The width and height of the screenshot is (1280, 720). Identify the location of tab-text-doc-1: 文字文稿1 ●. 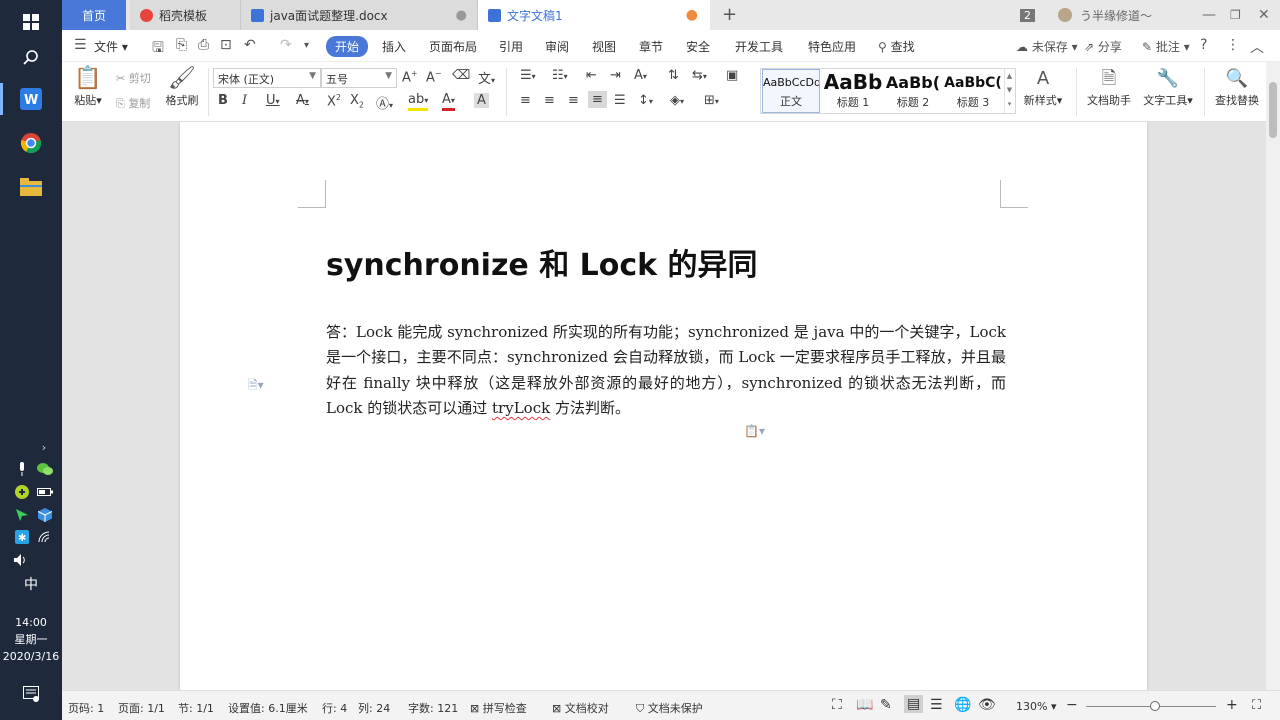
(594, 15).